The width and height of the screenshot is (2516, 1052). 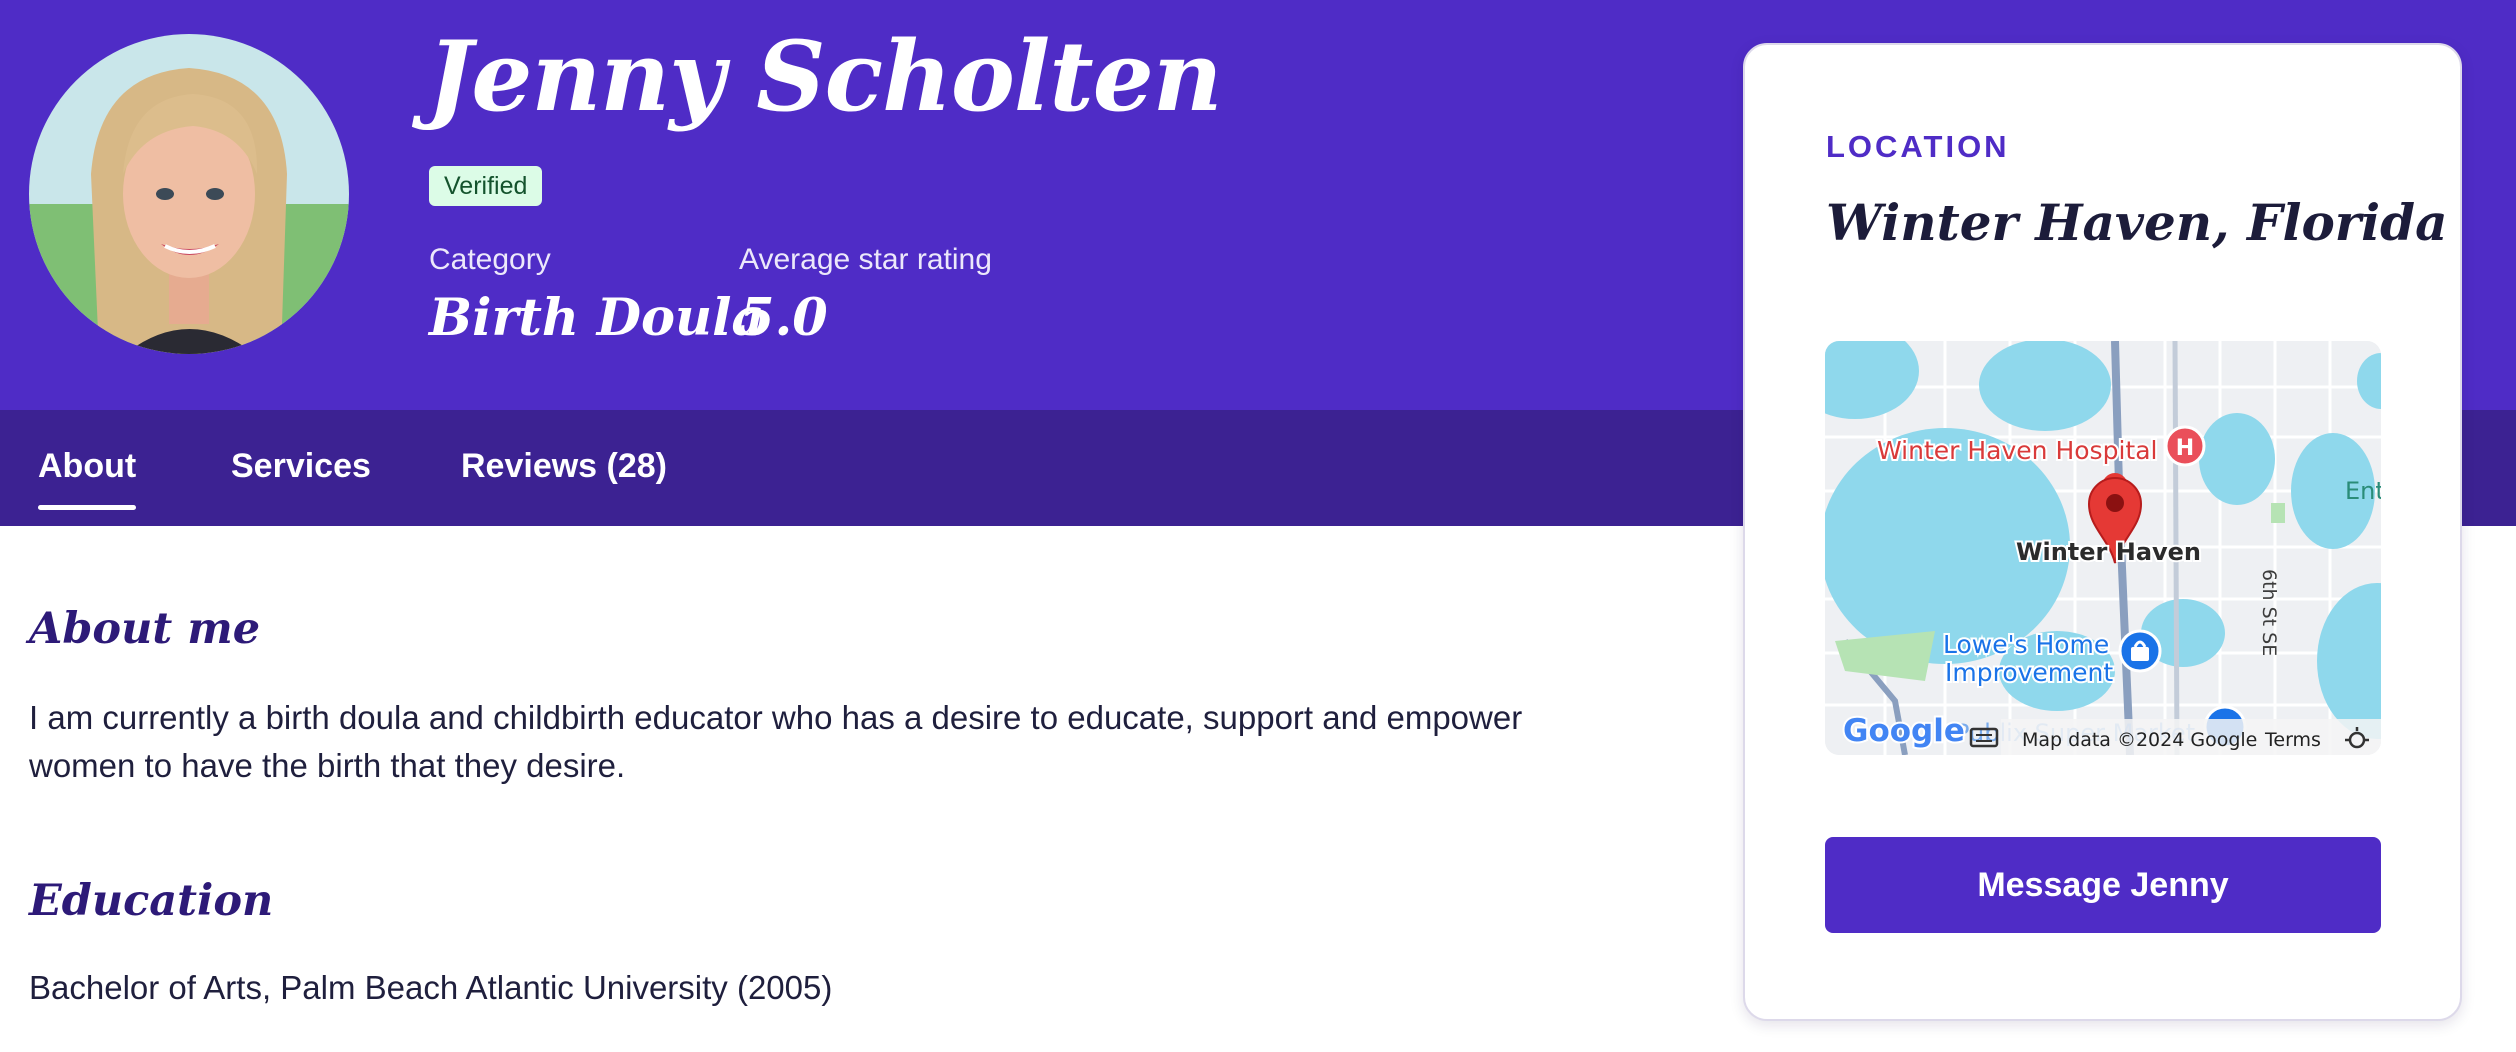 What do you see at coordinates (151, 901) in the screenshot?
I see `education-heading: Education` at bounding box center [151, 901].